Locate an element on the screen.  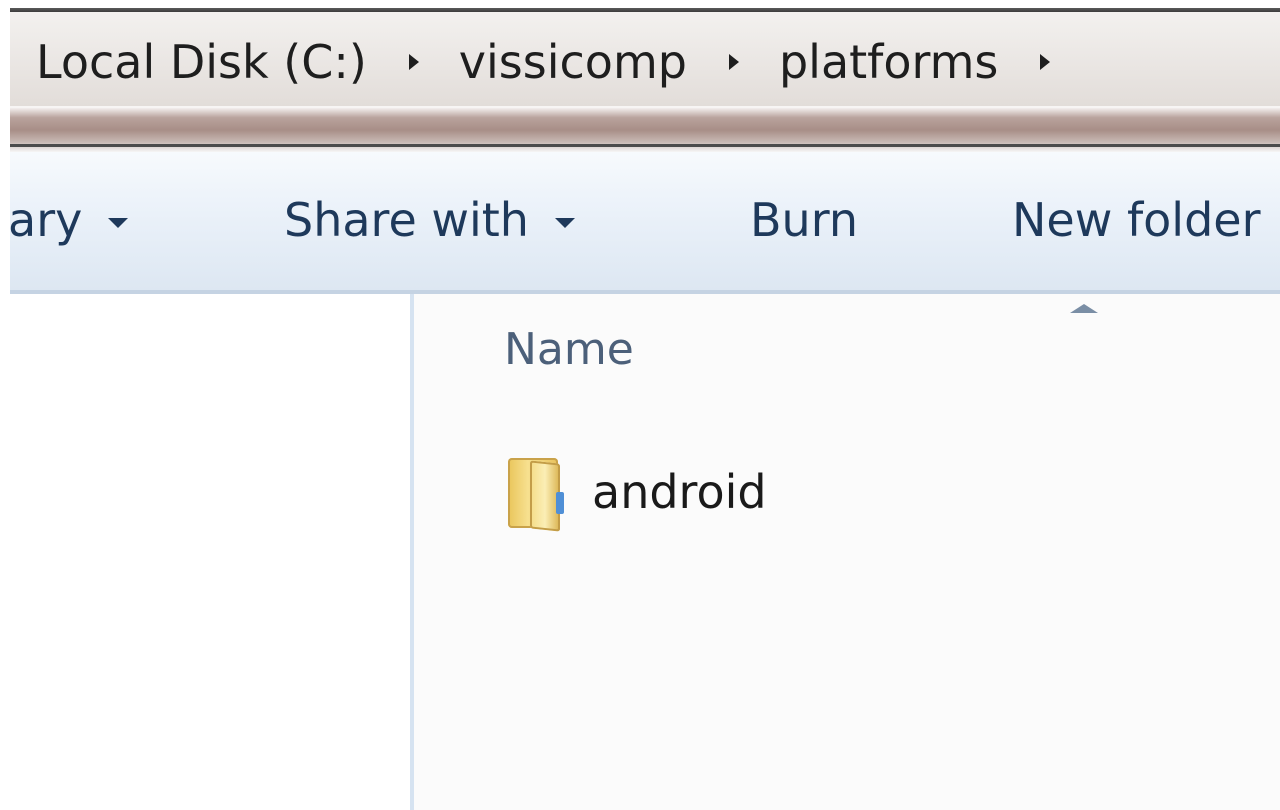
include-in-library-label: ary is located at coordinates (45, 220).